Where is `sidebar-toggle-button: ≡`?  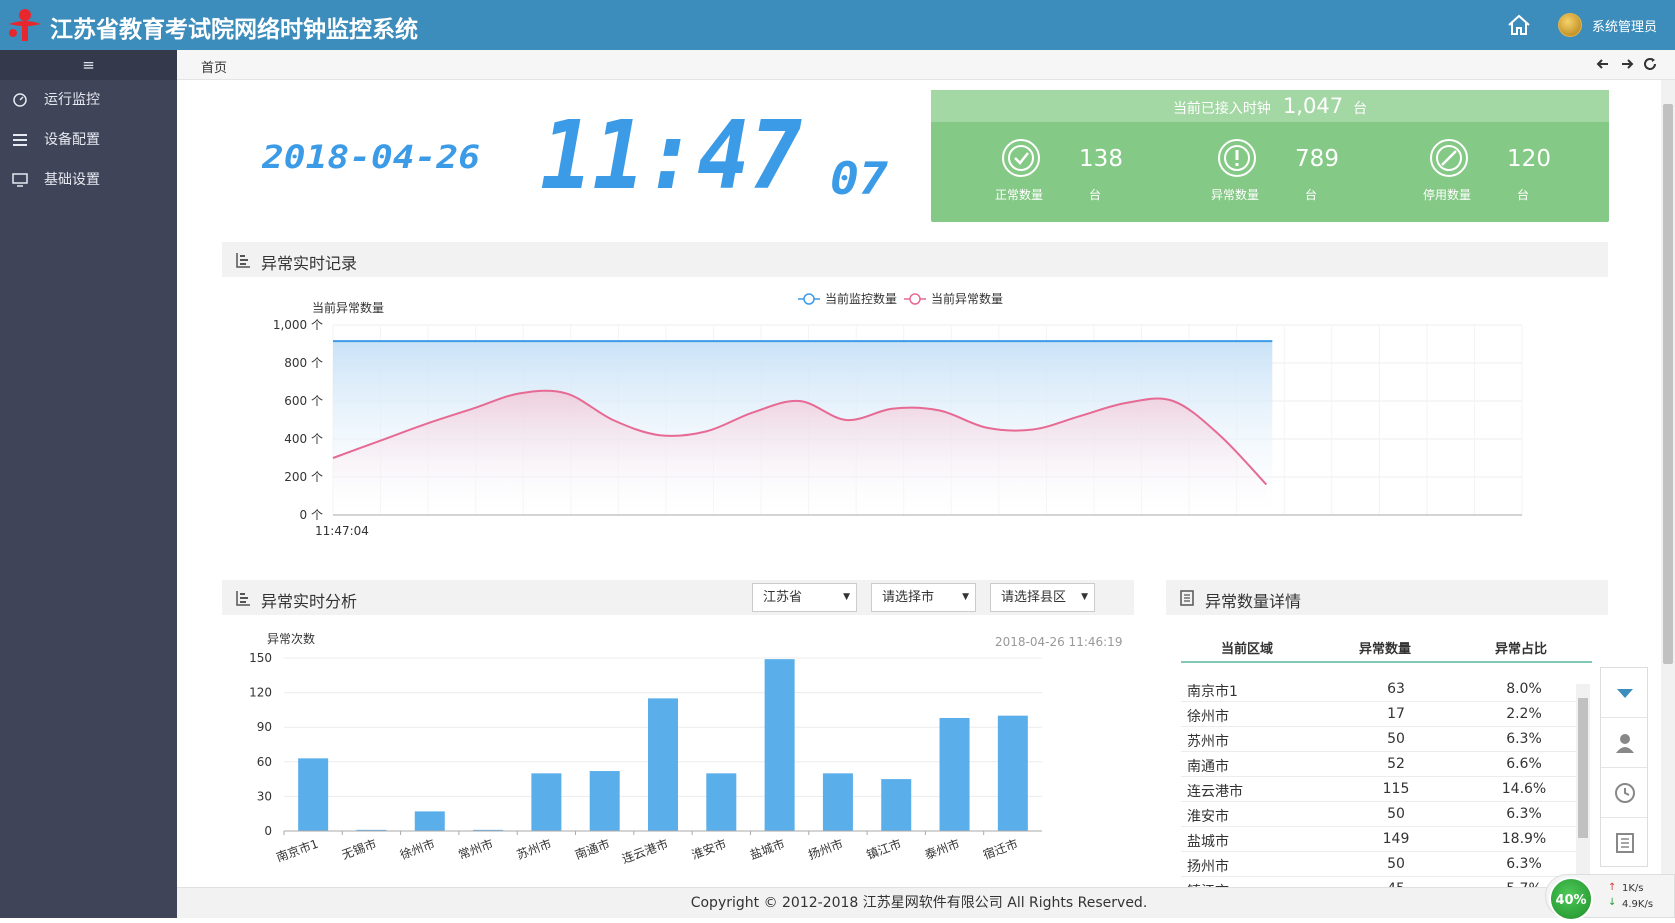 sidebar-toggle-button: ≡ is located at coordinates (88, 65).